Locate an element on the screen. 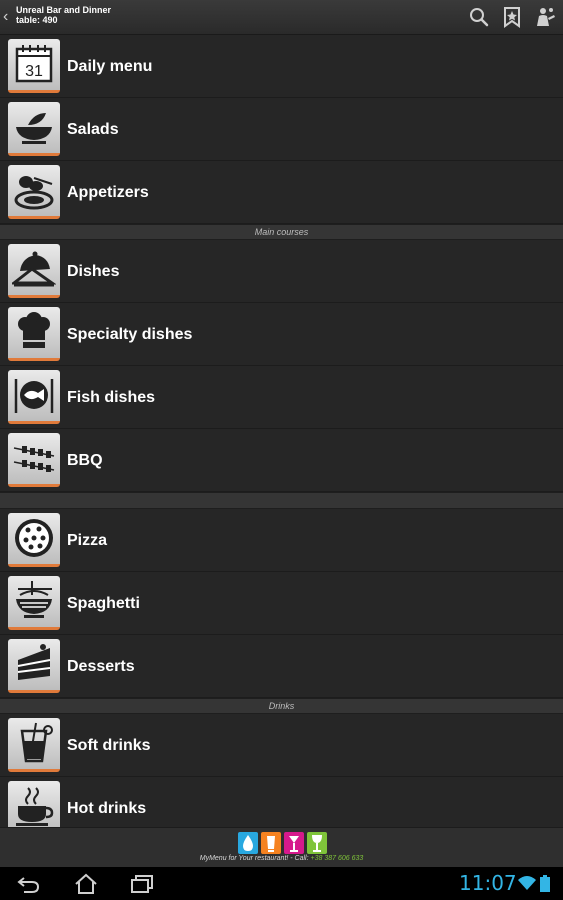 The height and width of the screenshot is (900, 563). promo-phone: +38 387 606 633 is located at coordinates (337, 858).